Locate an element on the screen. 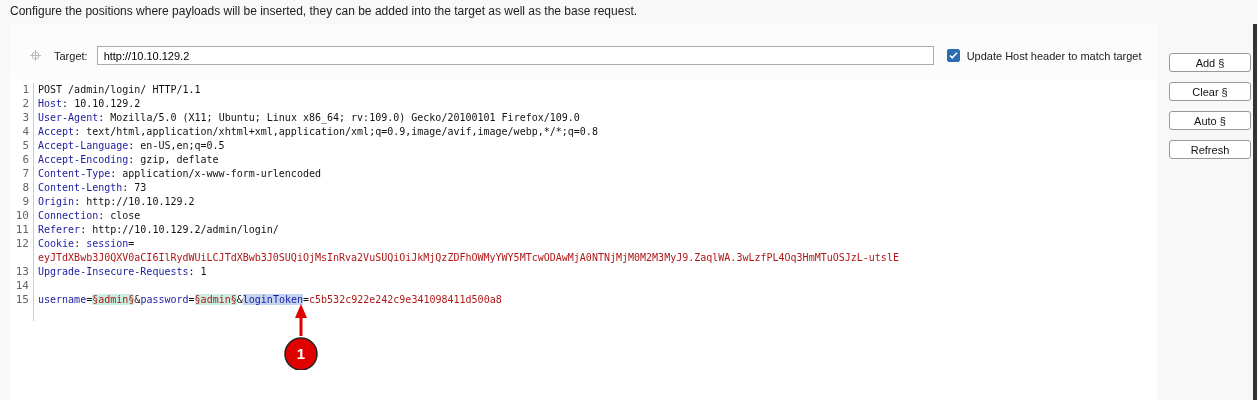  code-text: : http://10.10.129.2/admin/login/ is located at coordinates (179, 229).